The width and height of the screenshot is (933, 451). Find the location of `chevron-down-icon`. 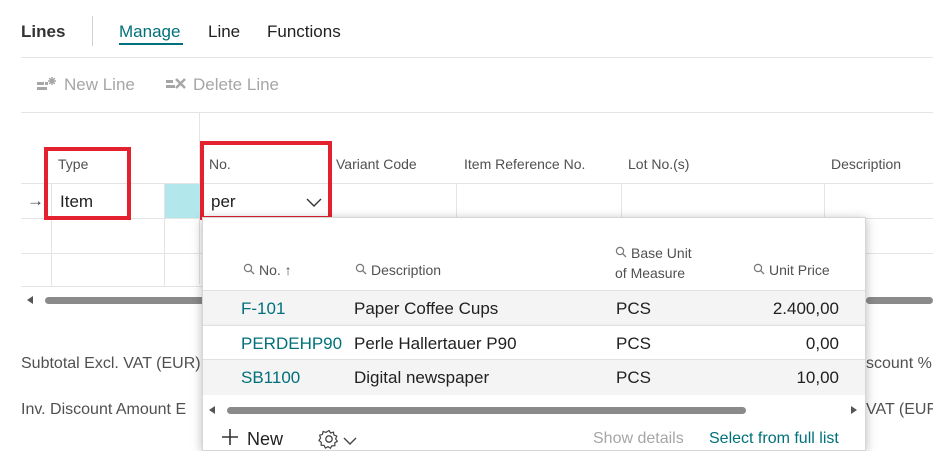

chevron-down-icon is located at coordinates (350, 442).